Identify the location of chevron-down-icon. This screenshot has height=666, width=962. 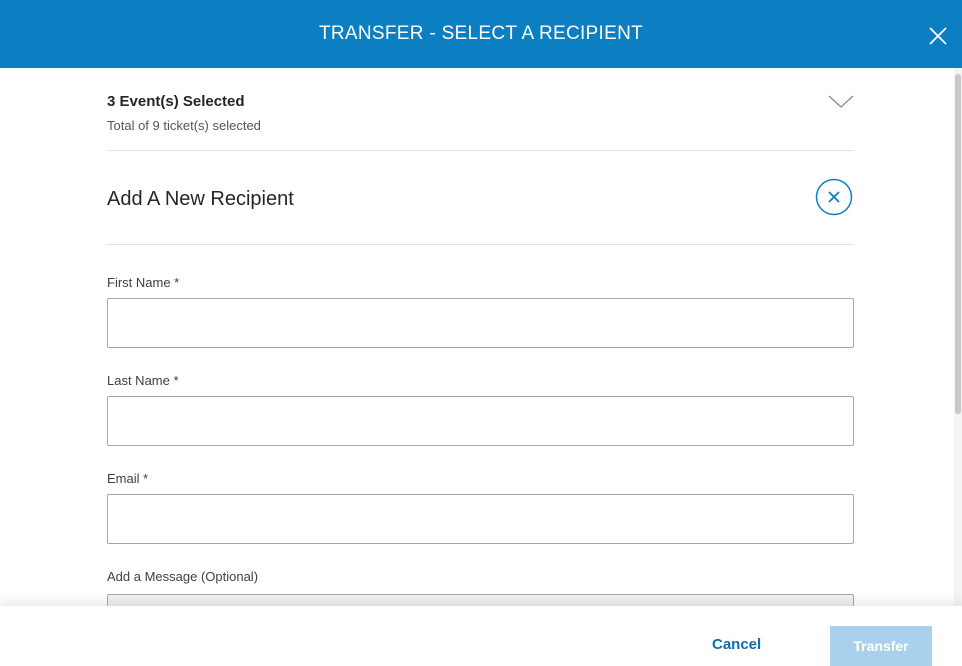
(841, 102).